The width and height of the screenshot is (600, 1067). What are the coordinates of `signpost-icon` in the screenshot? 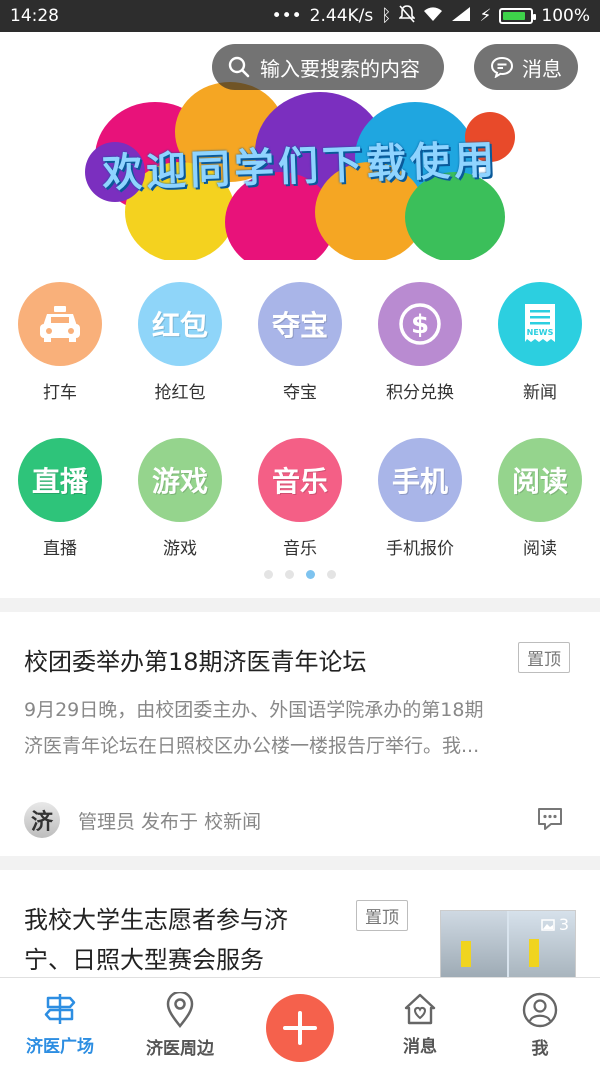 It's located at (60, 1009).